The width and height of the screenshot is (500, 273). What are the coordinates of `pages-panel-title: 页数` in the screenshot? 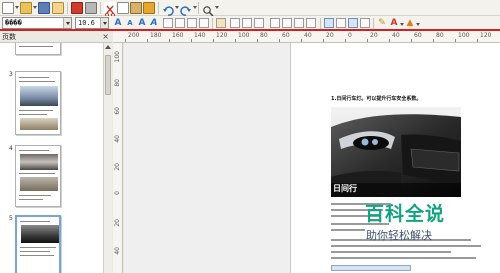 It's located at (9, 37).